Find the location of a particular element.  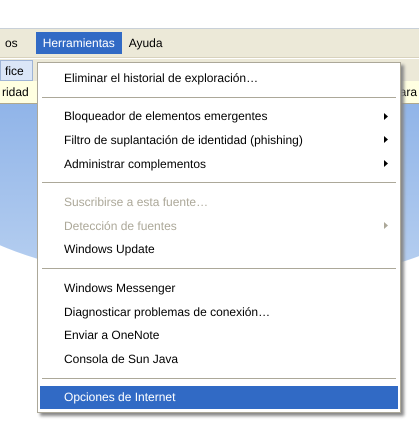

menu-item: Bloqueador de elementos emergentes is located at coordinates (219, 116).